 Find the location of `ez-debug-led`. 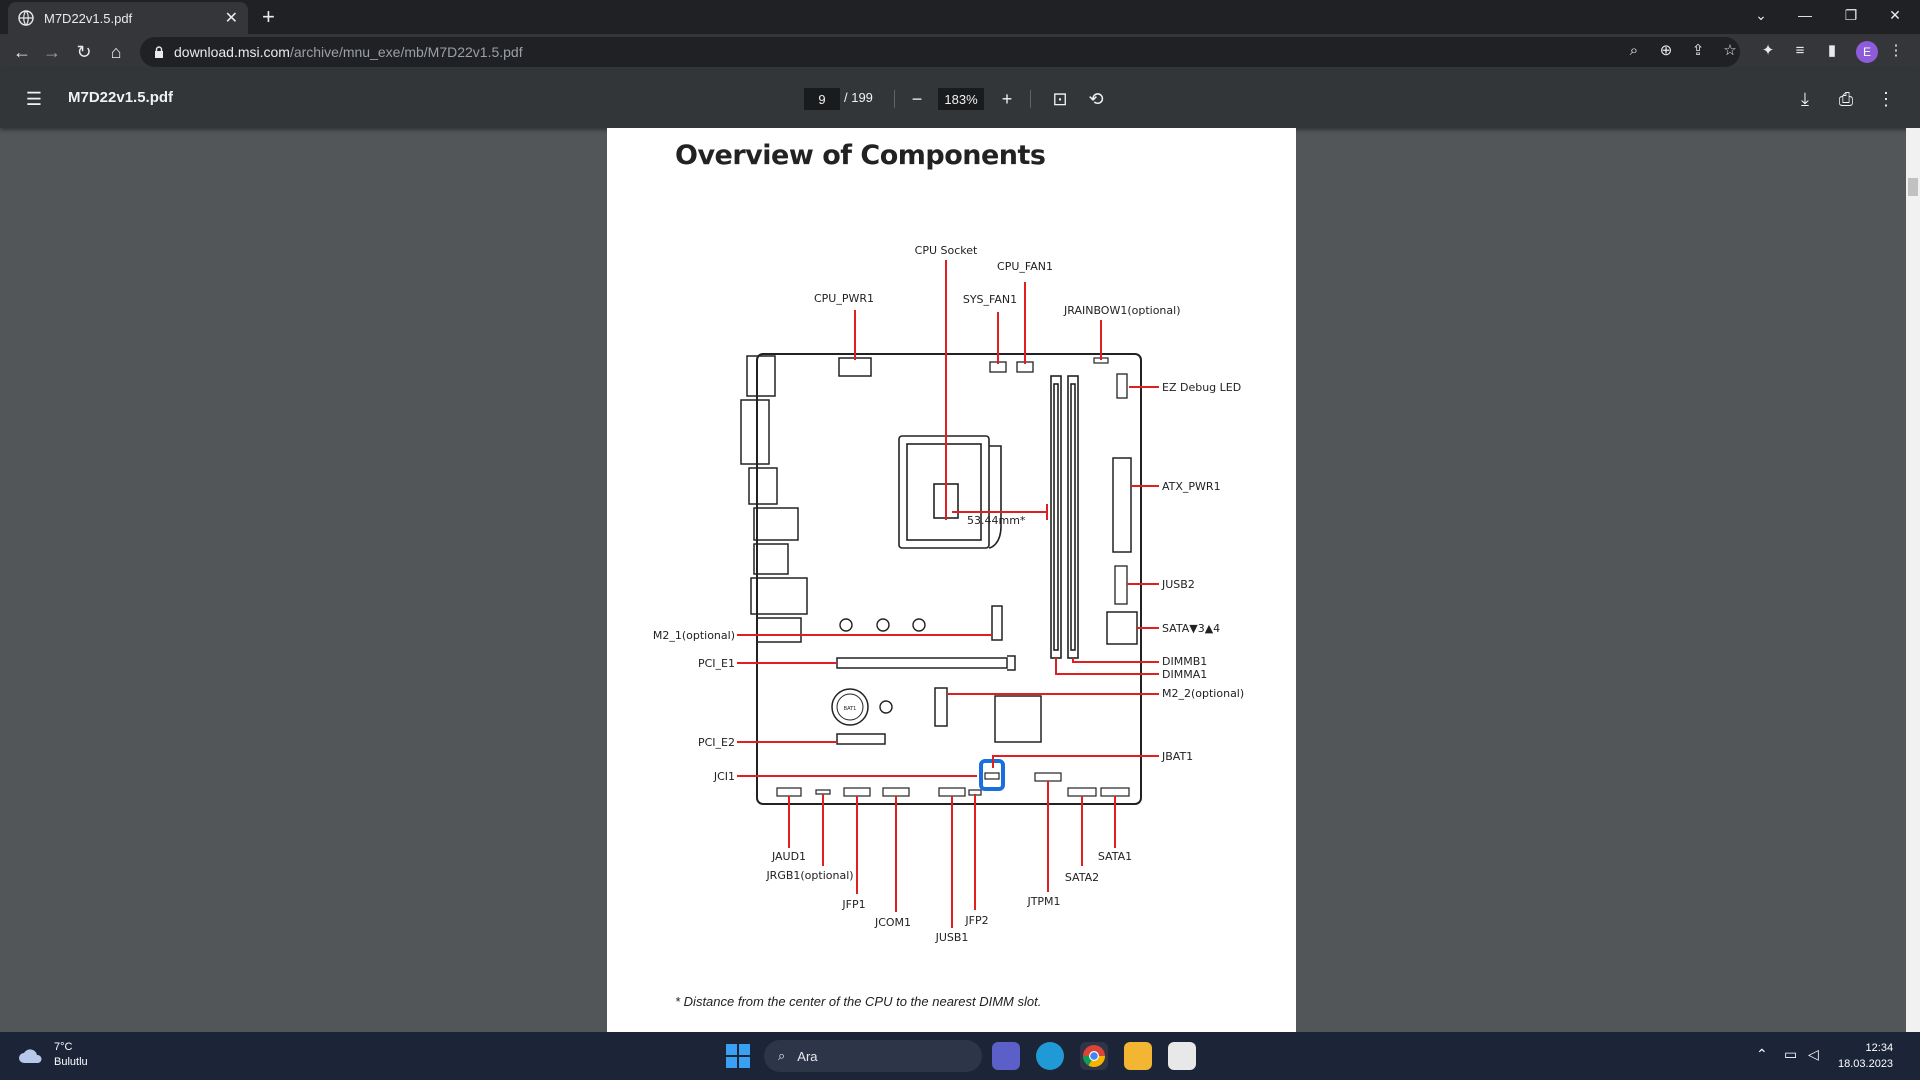

ez-debug-led is located at coordinates (1122, 386).